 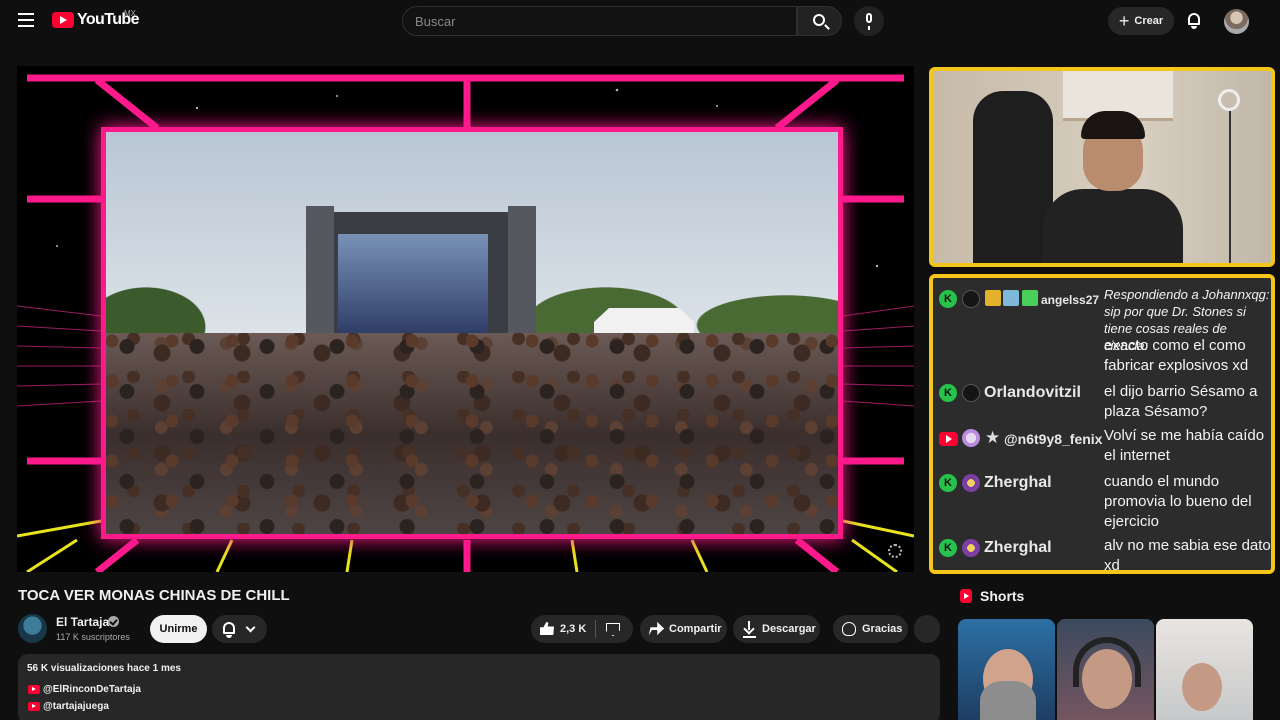 I want to click on bell-icon, so click(x=229, y=629).